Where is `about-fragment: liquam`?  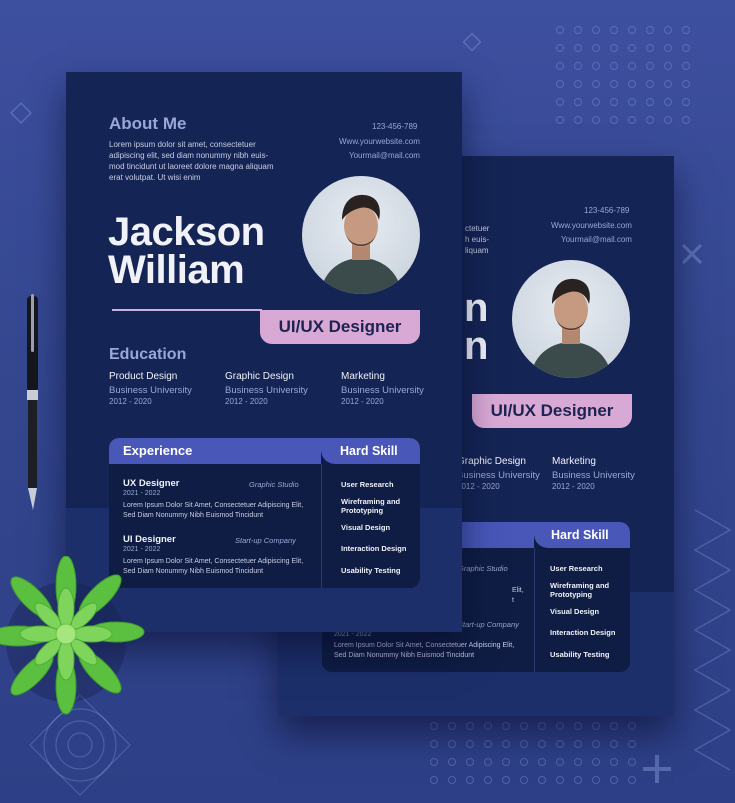
about-fragment: liquam is located at coordinates (477, 250).